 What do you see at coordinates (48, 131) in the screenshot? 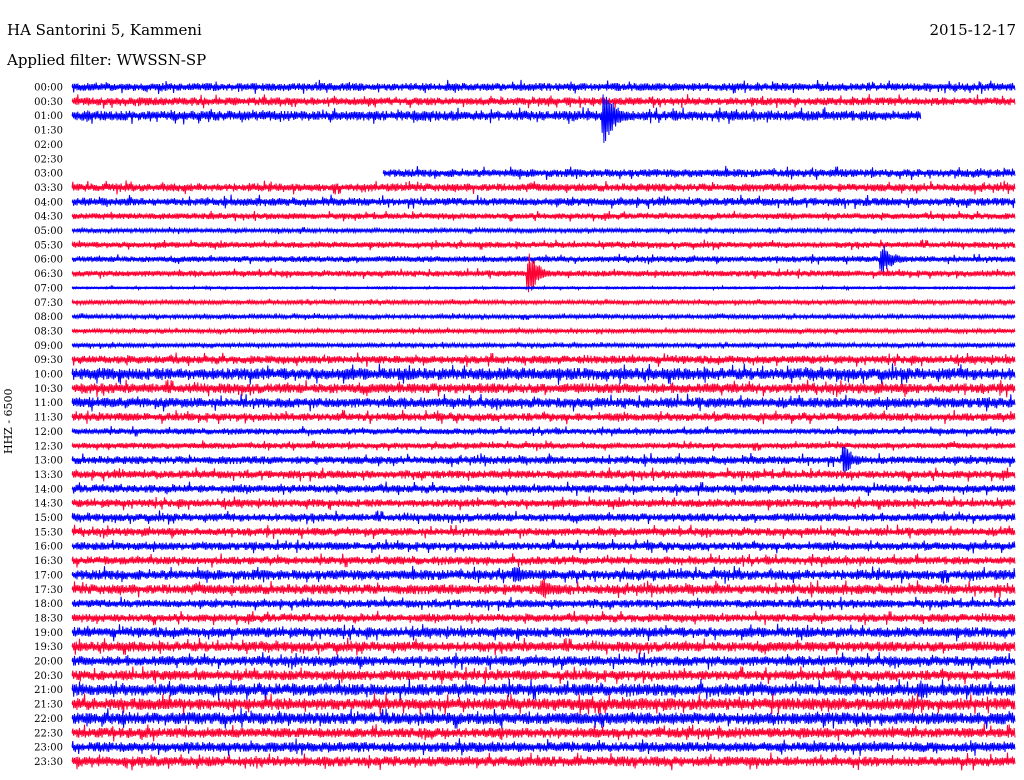
I see `time-tick-label: 01:30` at bounding box center [48, 131].